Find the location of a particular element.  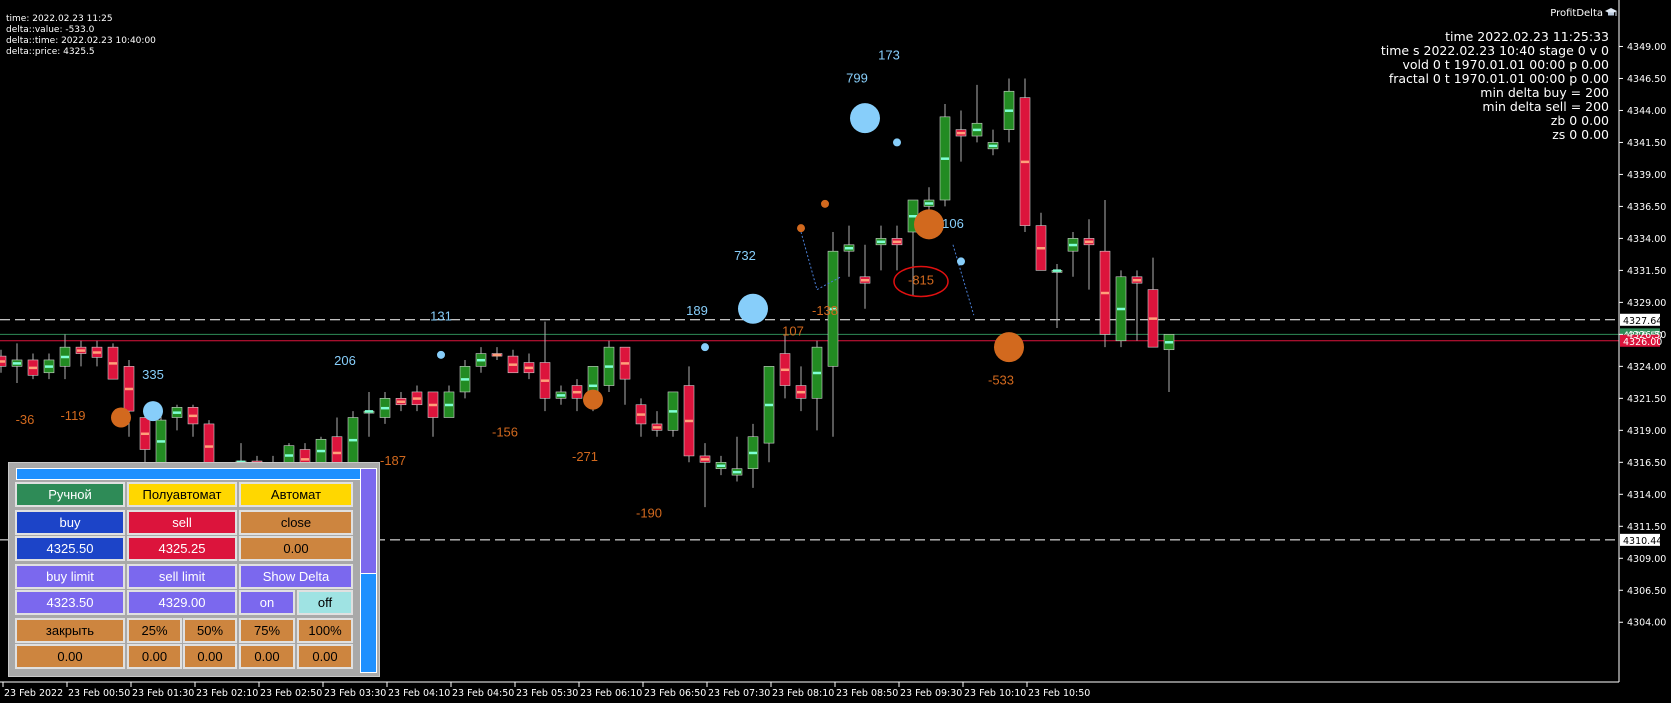

graduation-cap-icon is located at coordinates (1611, 12).